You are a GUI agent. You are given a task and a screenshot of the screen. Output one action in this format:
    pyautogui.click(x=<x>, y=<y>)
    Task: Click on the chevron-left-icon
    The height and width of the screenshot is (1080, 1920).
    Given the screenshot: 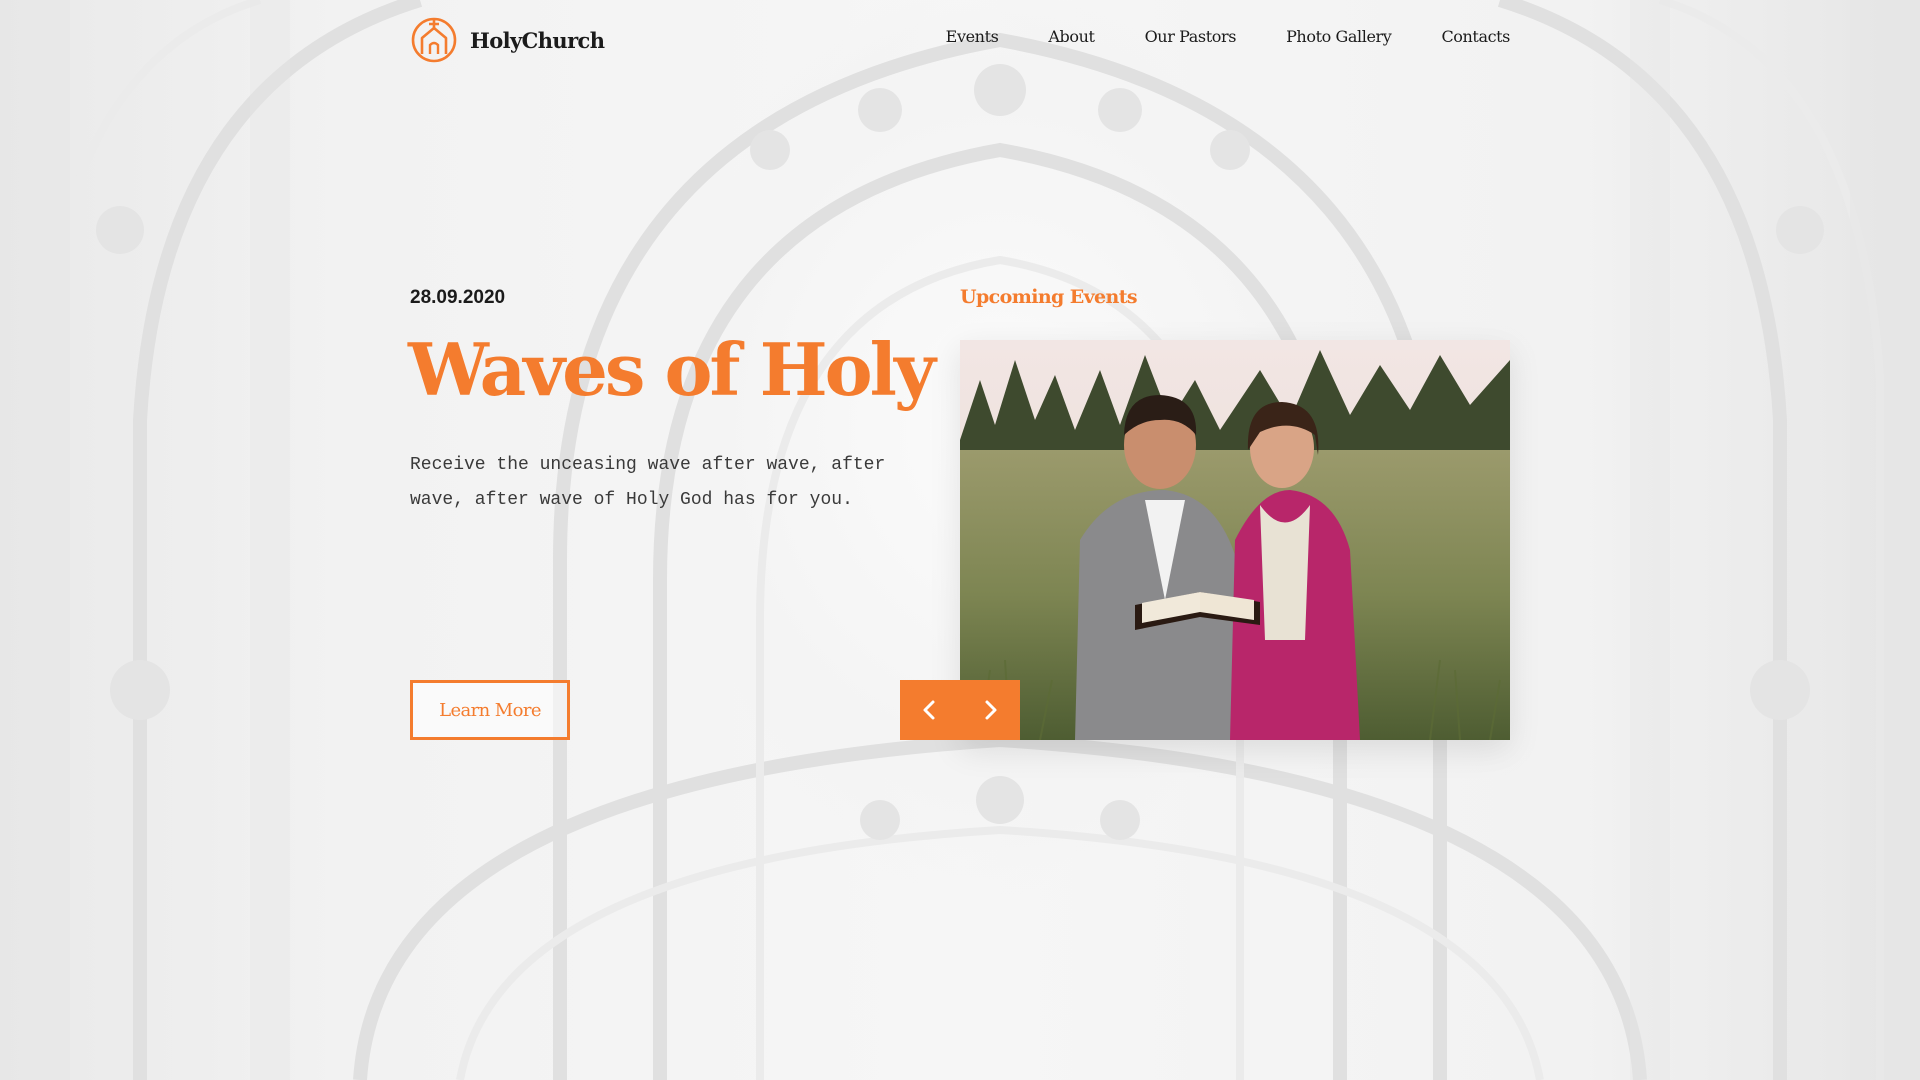 What is the action you would take?
    pyautogui.click(x=929, y=710)
    